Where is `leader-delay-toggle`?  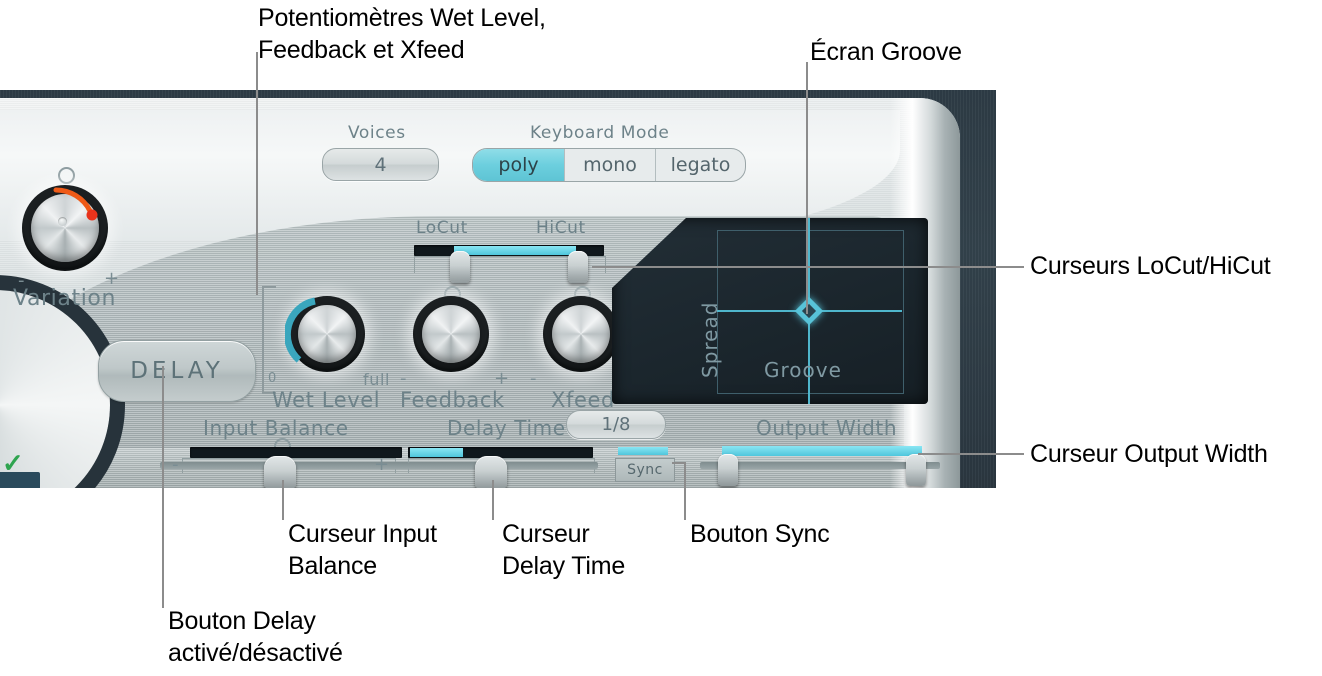
leader-delay-toggle is located at coordinates (163, 487).